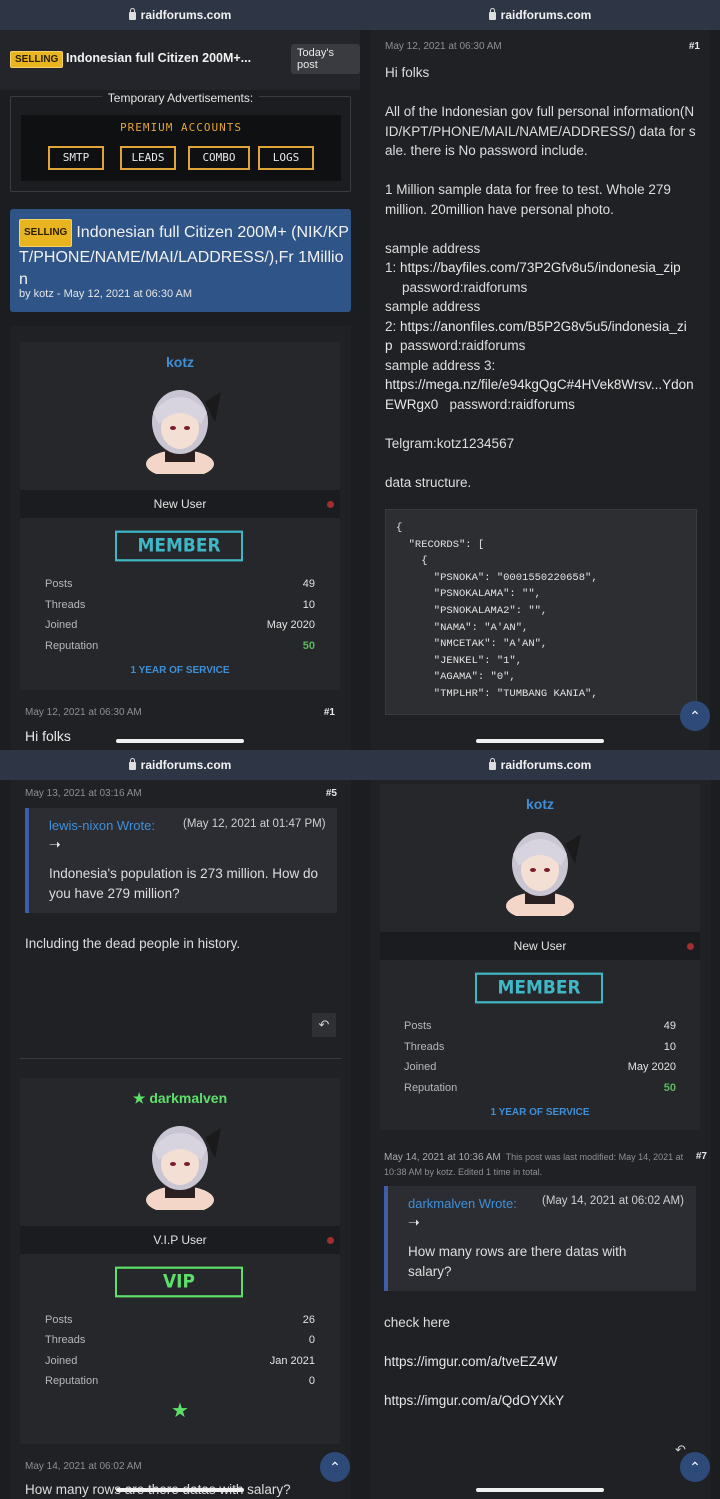 Image resolution: width=720 pixels, height=1499 pixels. Describe the element at coordinates (179, 546) in the screenshot. I see `member-group-badge: MEMBER` at that location.